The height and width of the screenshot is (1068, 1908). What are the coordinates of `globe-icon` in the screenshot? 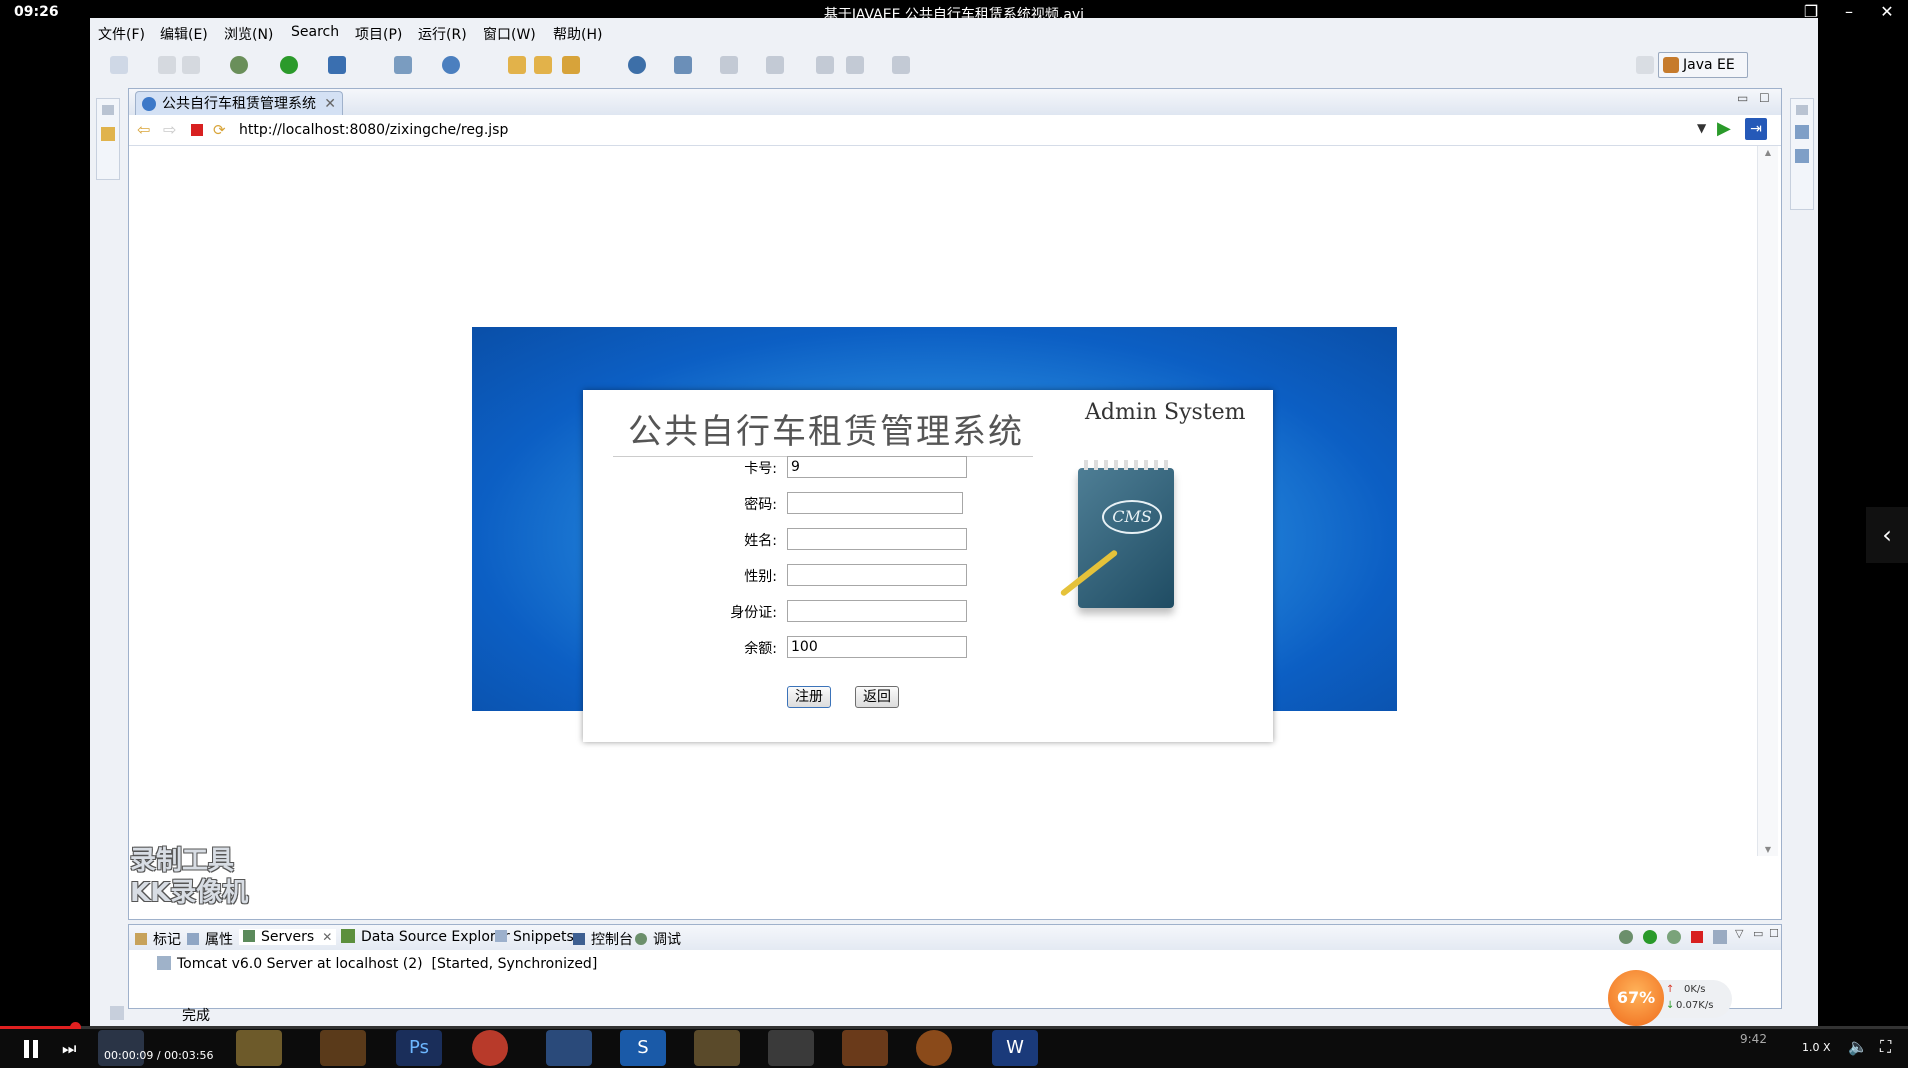 It's located at (637, 65).